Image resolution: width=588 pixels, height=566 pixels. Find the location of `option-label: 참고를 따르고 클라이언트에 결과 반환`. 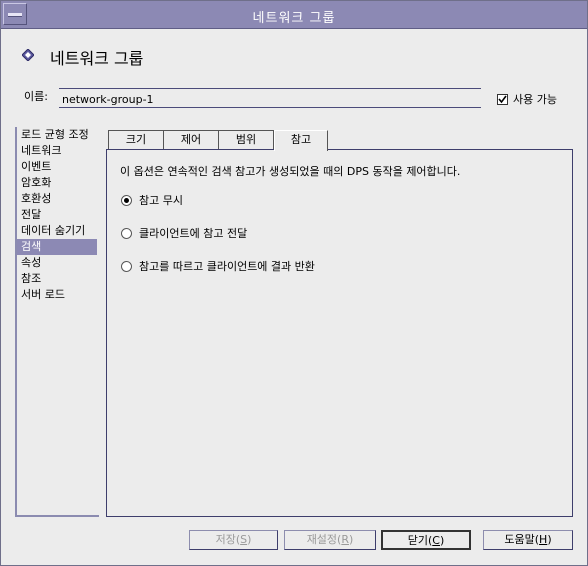

option-label: 참고를 따르고 클라이언트에 결과 반환 is located at coordinates (227, 266).